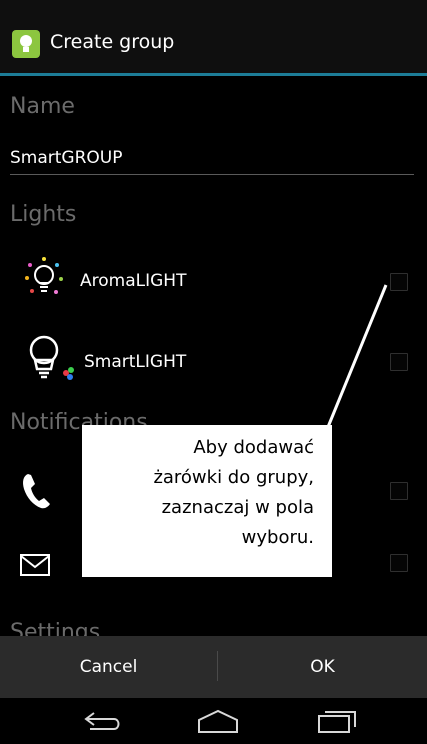  What do you see at coordinates (213, 38) in the screenshot?
I see `action-bar: Create group` at bounding box center [213, 38].